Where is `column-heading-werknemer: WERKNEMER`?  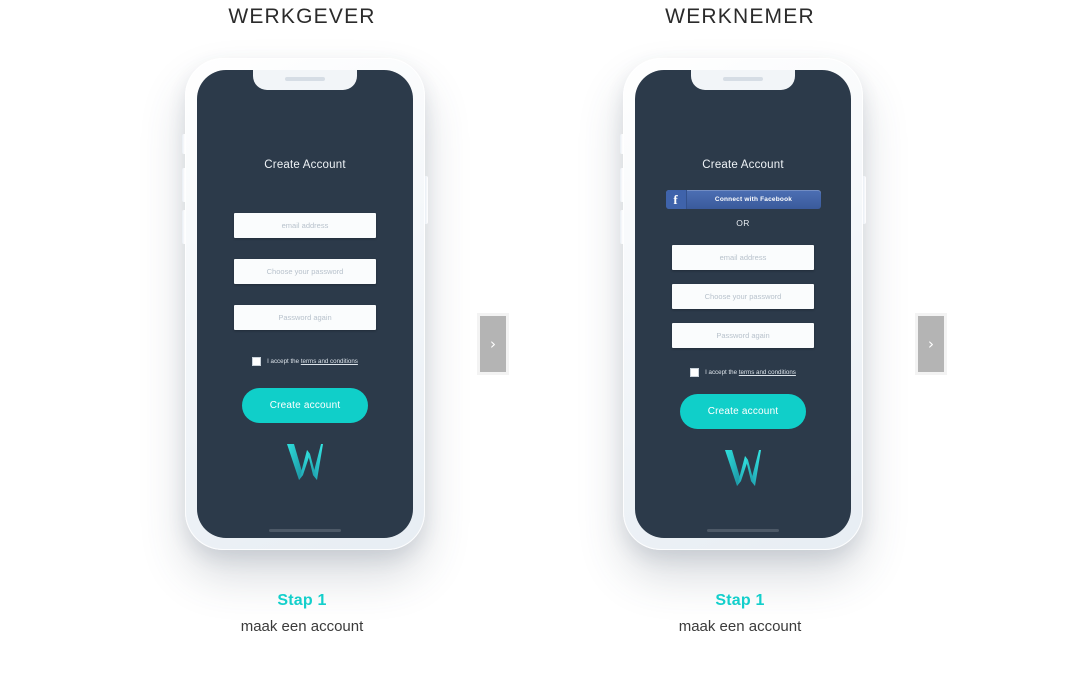 column-heading-werknemer: WERKNEMER is located at coordinates (740, 16).